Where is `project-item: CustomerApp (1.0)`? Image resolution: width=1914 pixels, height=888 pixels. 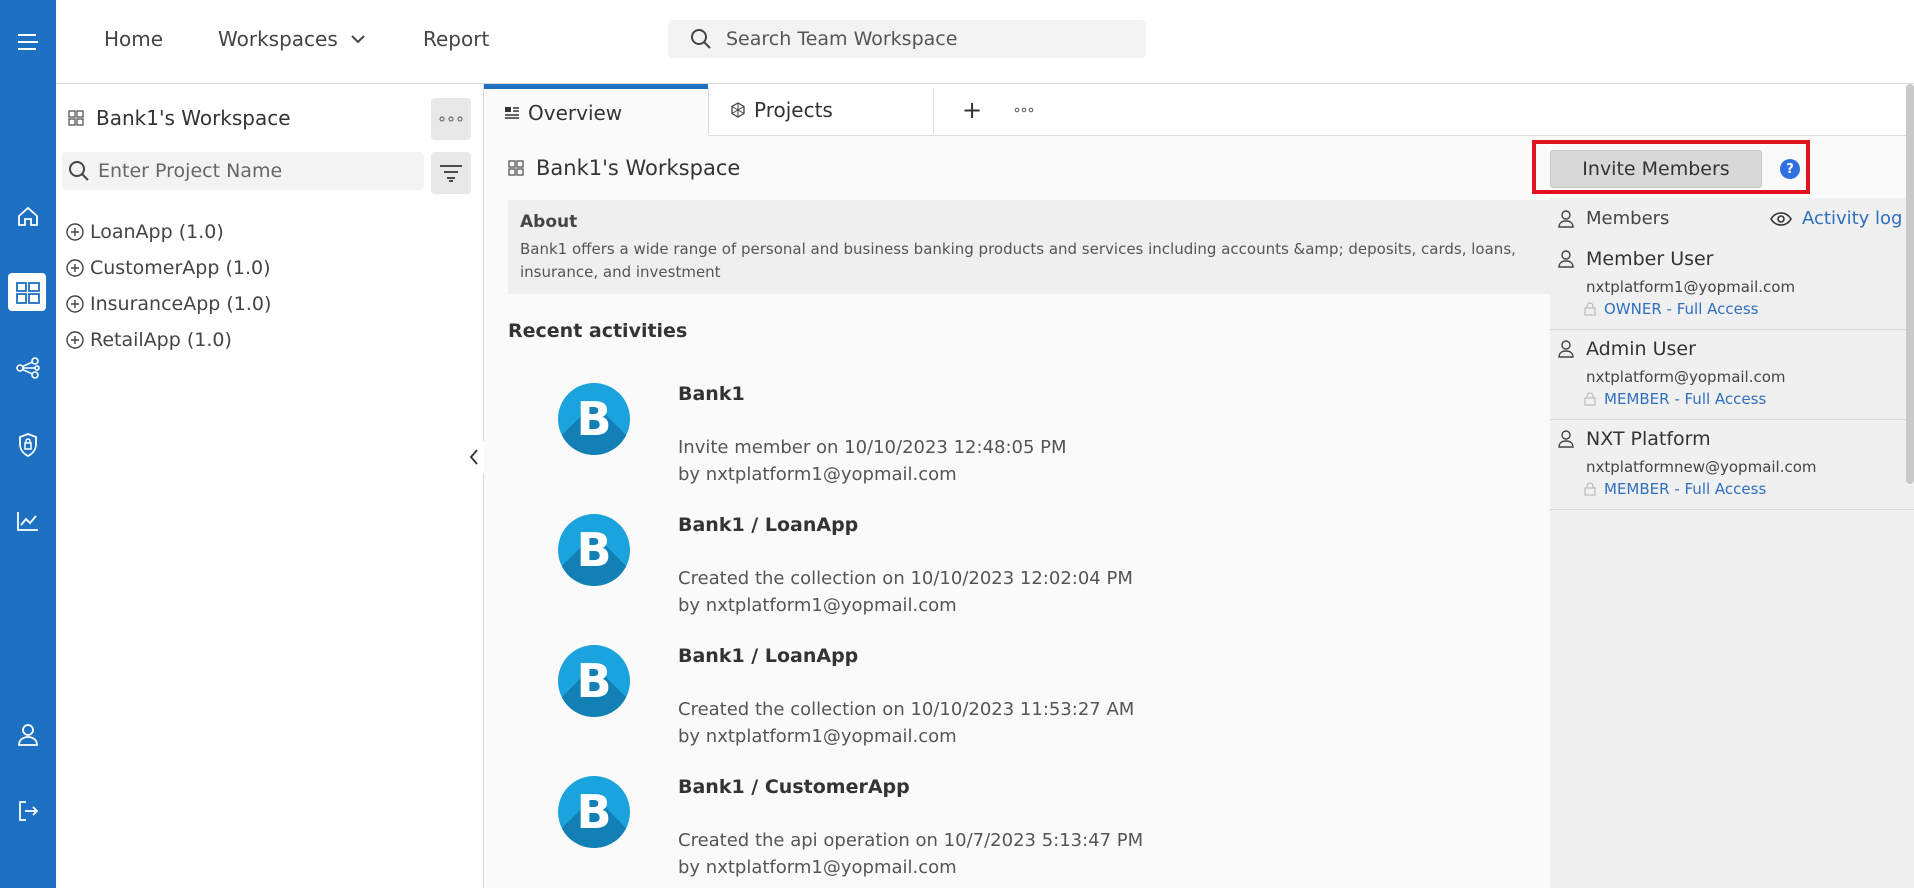 project-item: CustomerApp (1.0) is located at coordinates (168, 268).